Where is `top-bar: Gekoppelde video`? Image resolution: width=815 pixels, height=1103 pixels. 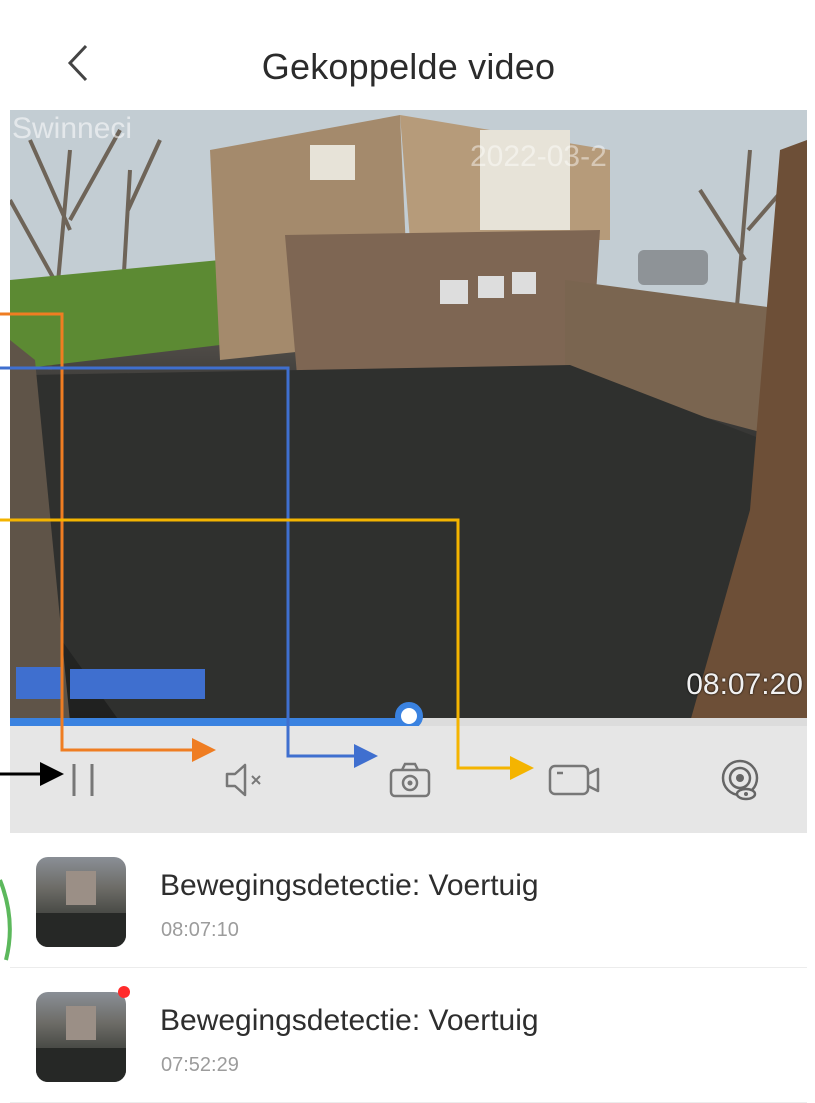 top-bar: Gekoppelde video is located at coordinates (408, 60).